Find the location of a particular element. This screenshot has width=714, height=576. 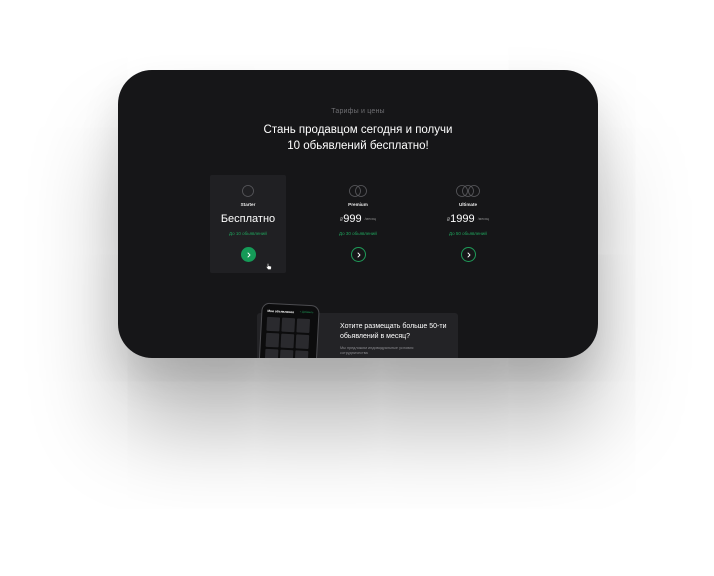

plan-limit: До 50 обьявлений is located at coordinates (468, 233).